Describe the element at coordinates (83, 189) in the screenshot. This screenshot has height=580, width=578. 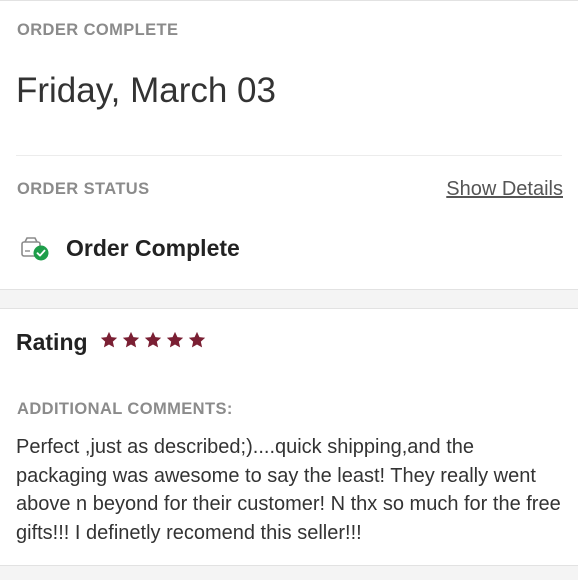
I see `order-status-label: ORDER STATUS` at that location.